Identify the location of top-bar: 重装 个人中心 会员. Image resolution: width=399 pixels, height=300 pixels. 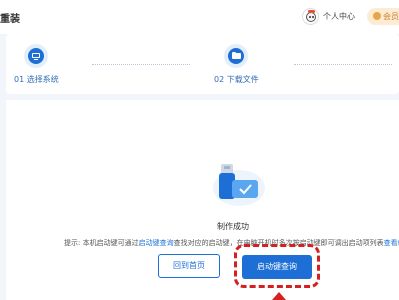
(199, 17).